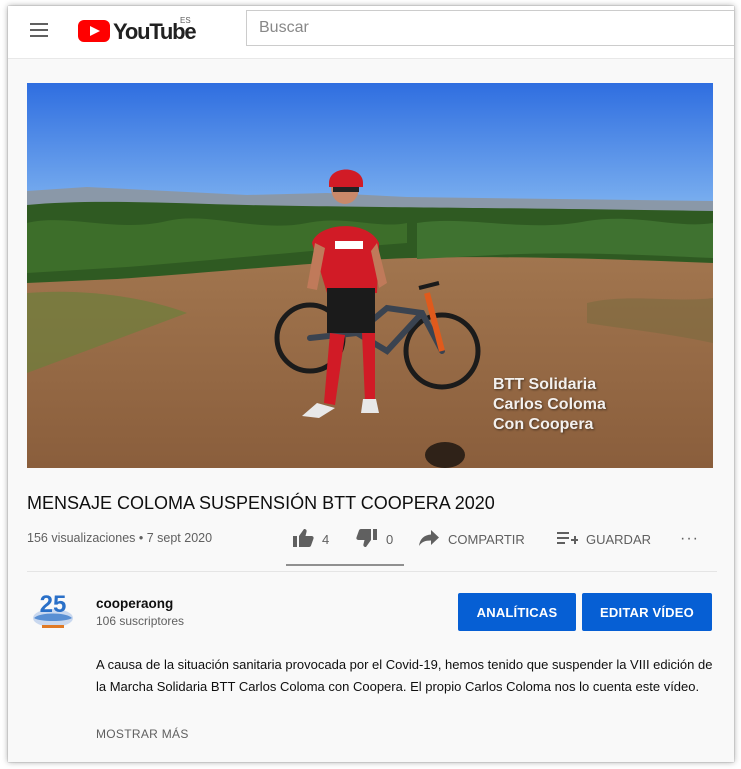 The image size is (741, 769). Describe the element at coordinates (120, 538) in the screenshot. I see `video-meta: 156 visualizaciones • 7 sept 2020` at that location.